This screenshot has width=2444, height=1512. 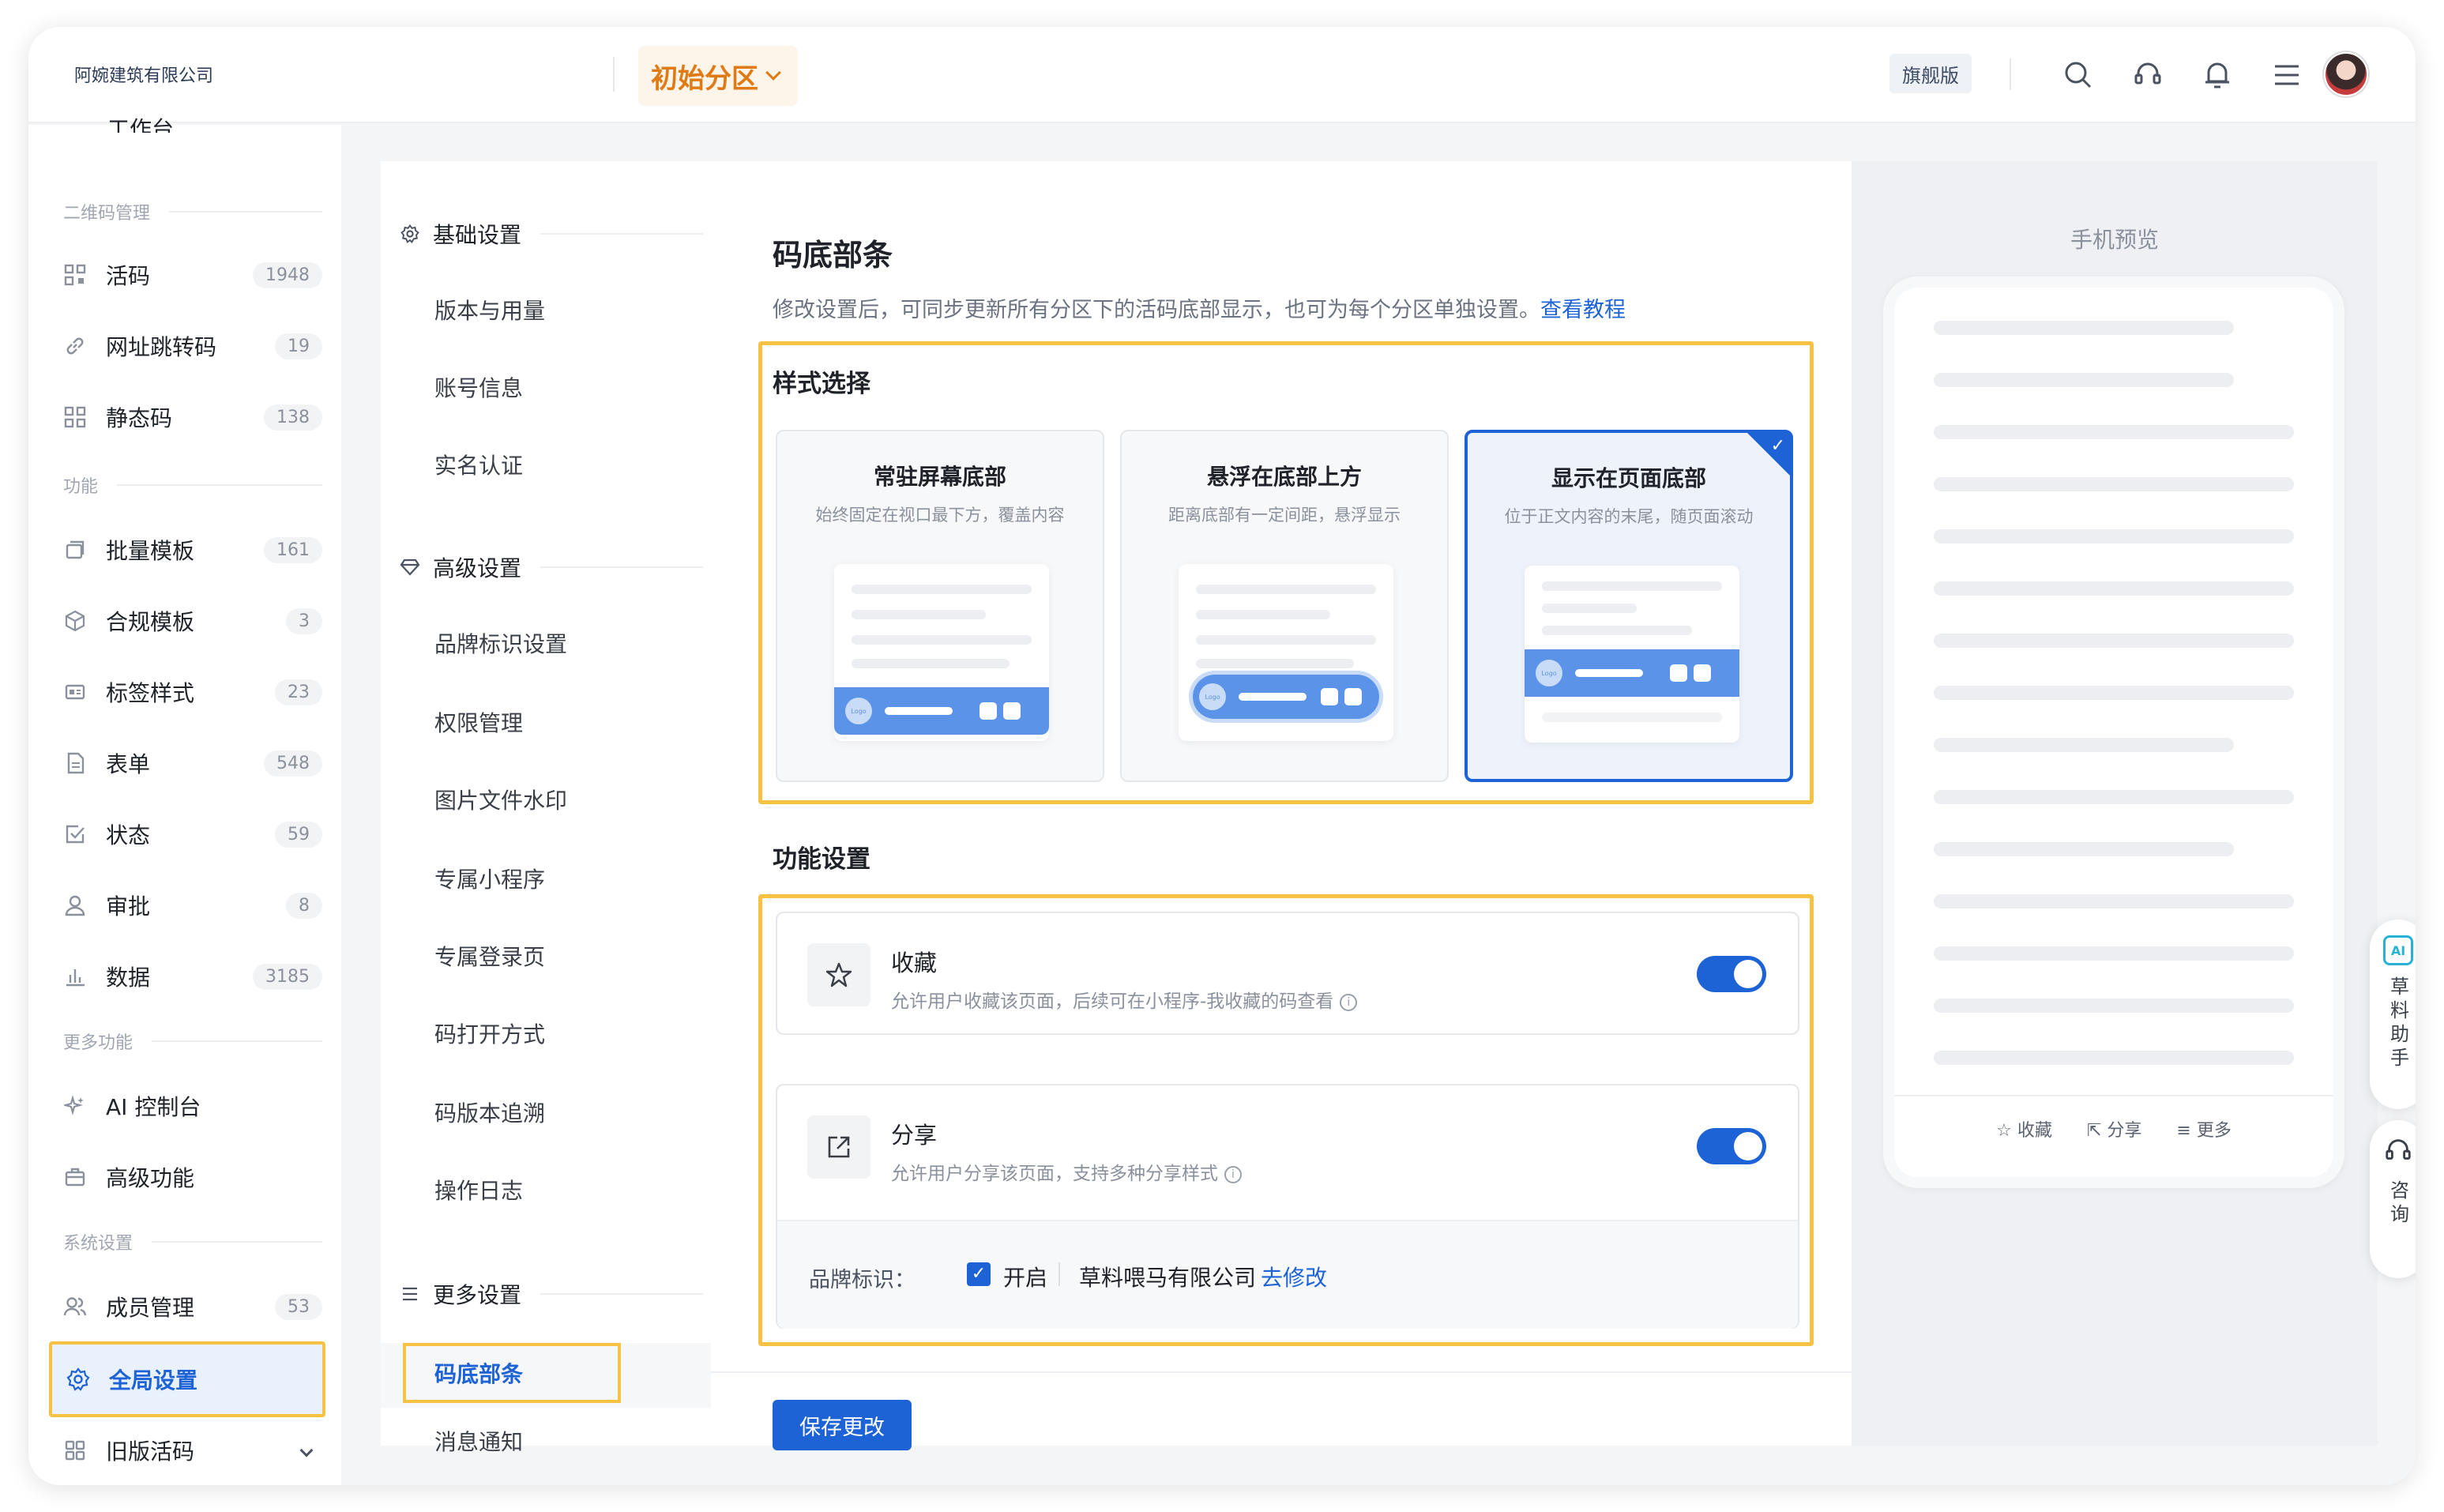 What do you see at coordinates (306, 1450) in the screenshot?
I see `chevron-down-icon` at bounding box center [306, 1450].